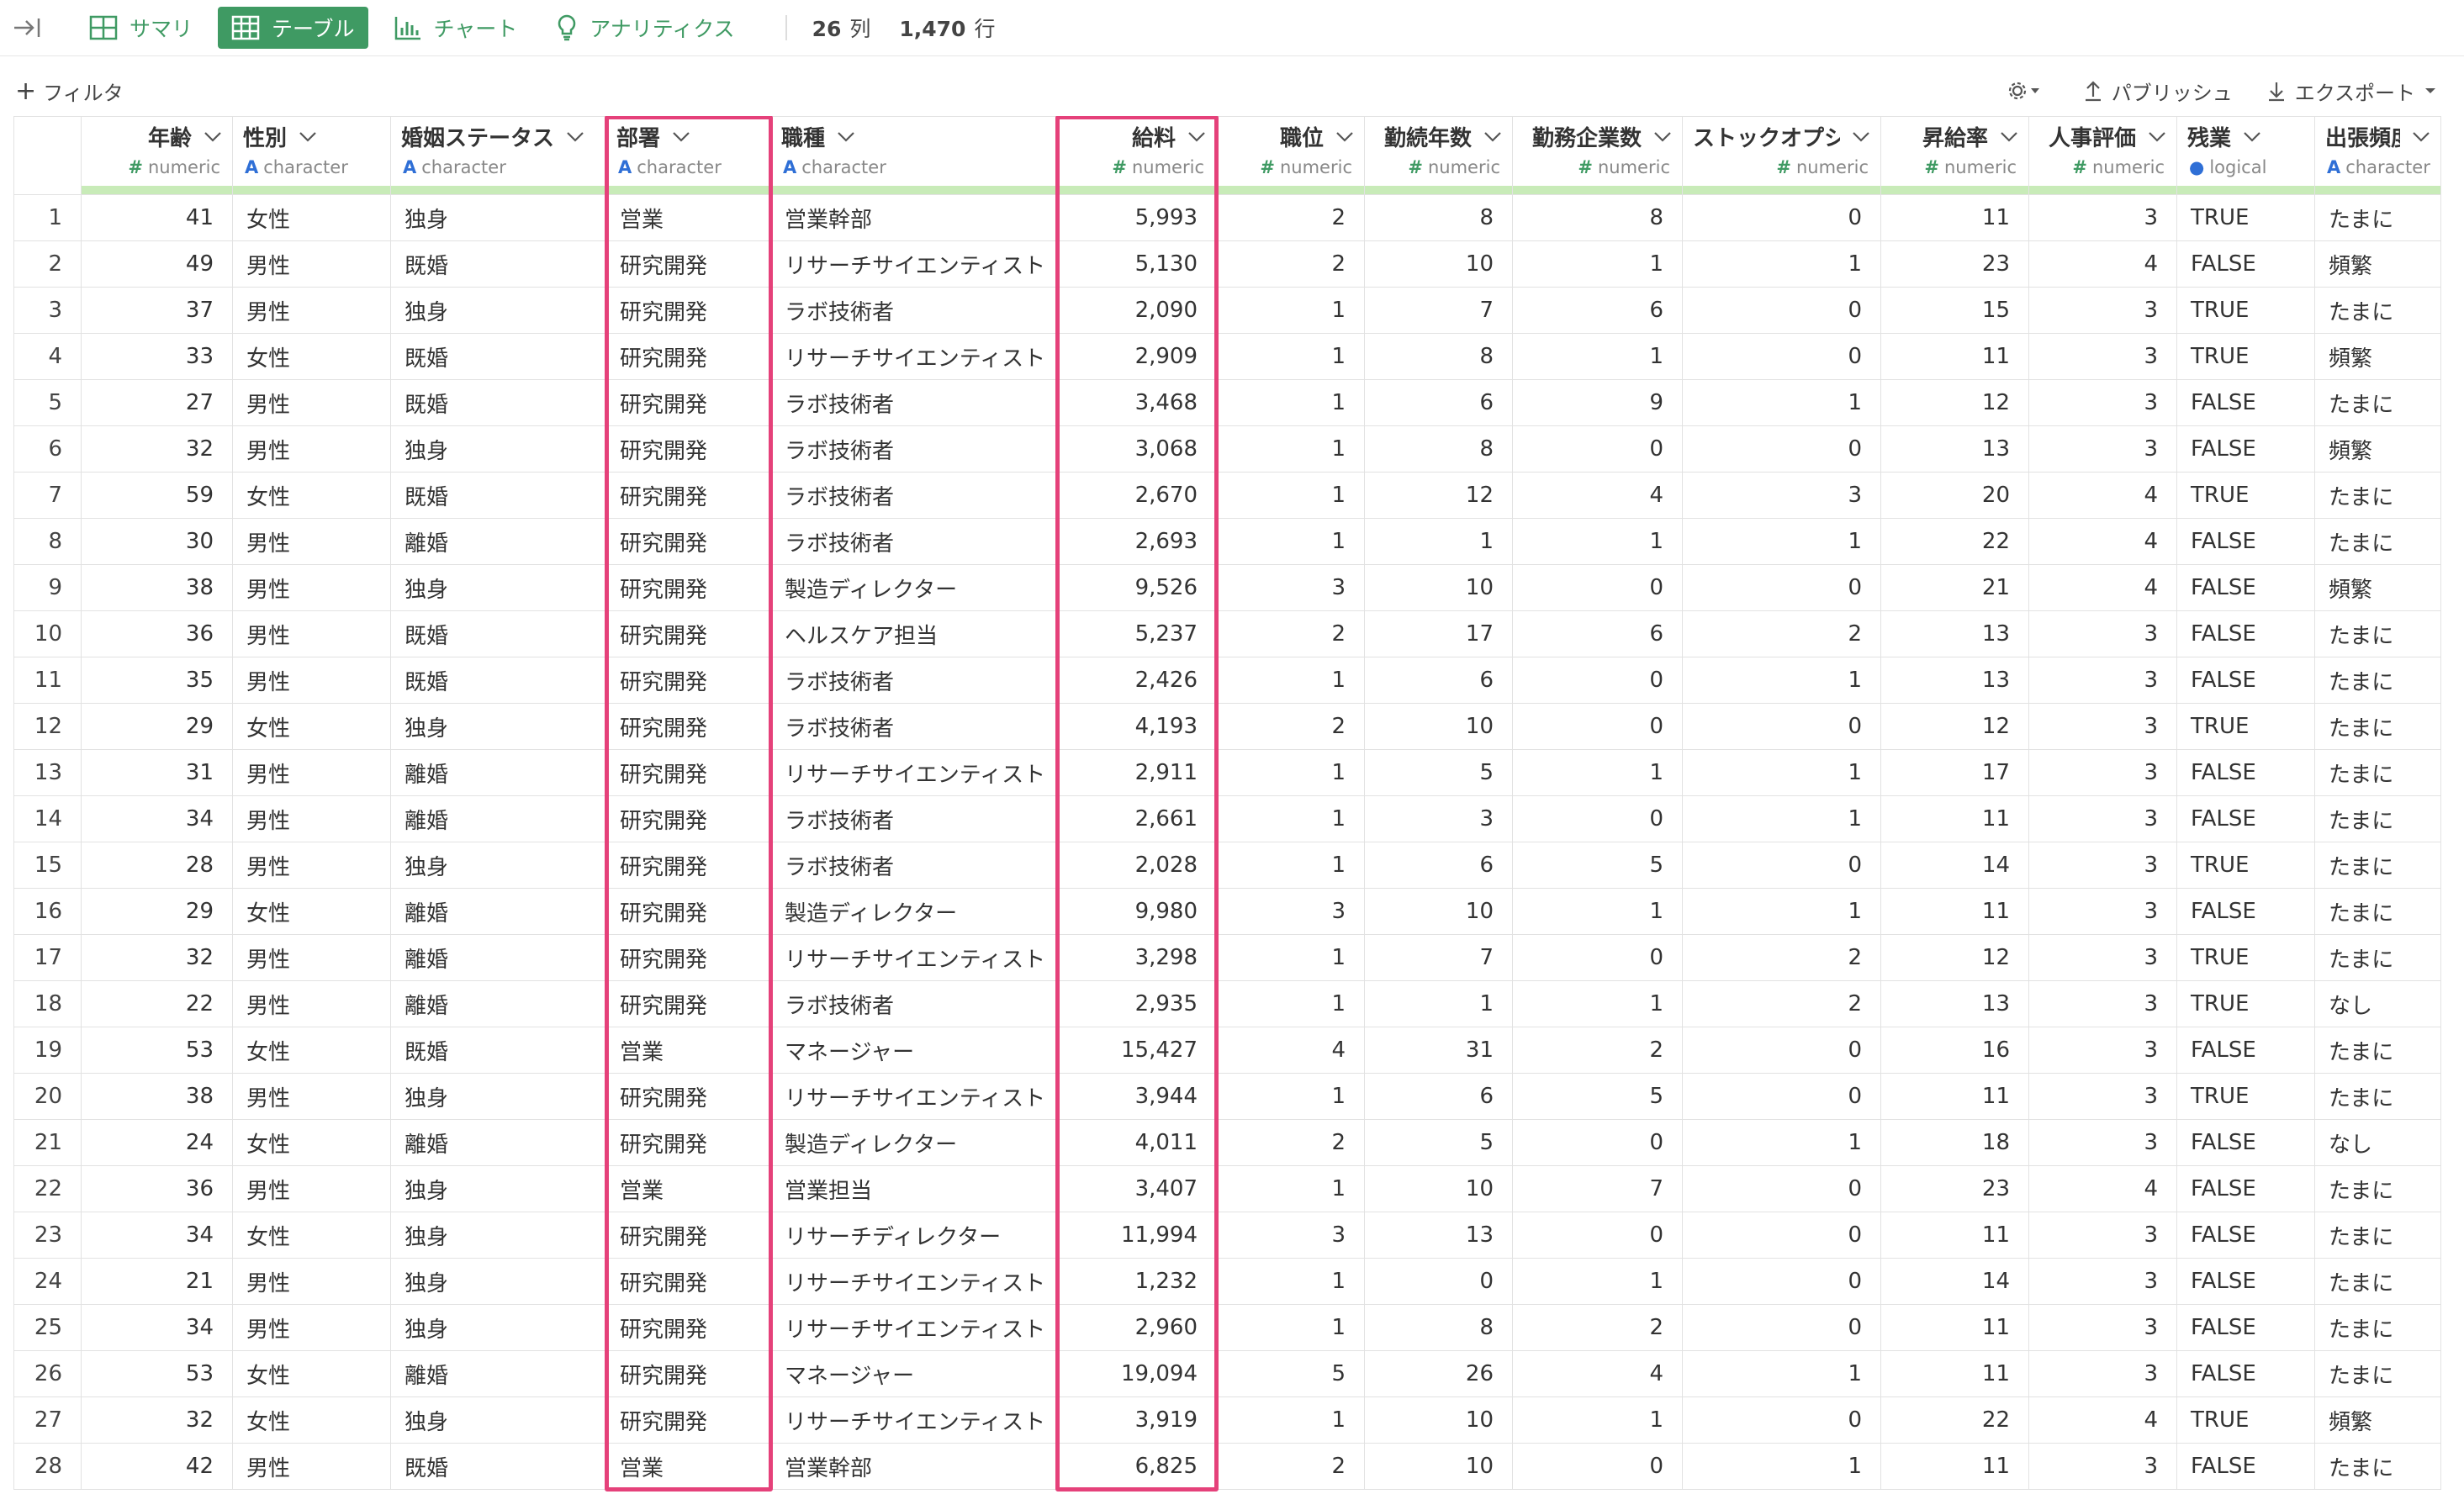 The width and height of the screenshot is (2464, 1510). I want to click on table-cell: 女性, so click(311, 1142).